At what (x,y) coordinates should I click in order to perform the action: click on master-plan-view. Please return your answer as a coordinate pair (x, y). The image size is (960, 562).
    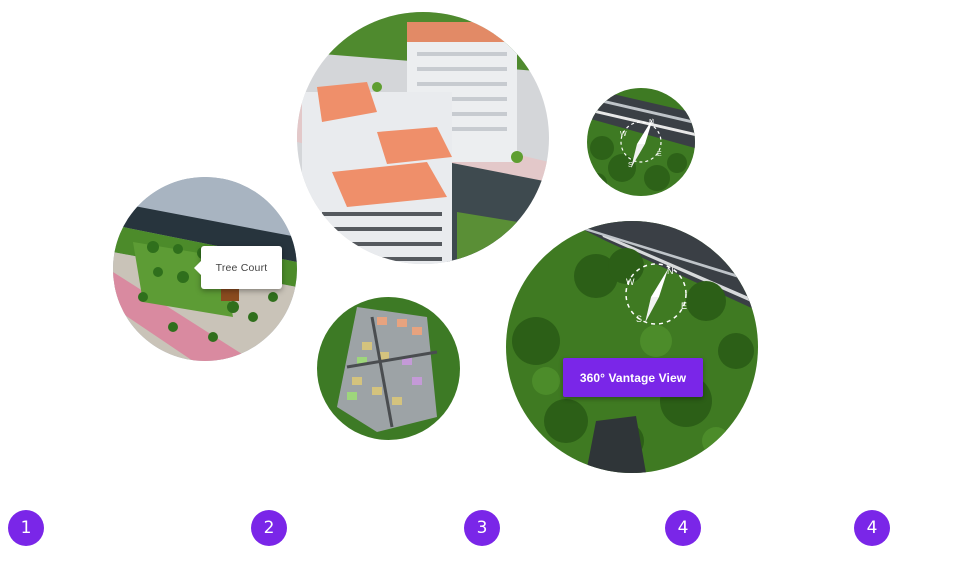
    Looking at the image, I should click on (388, 368).